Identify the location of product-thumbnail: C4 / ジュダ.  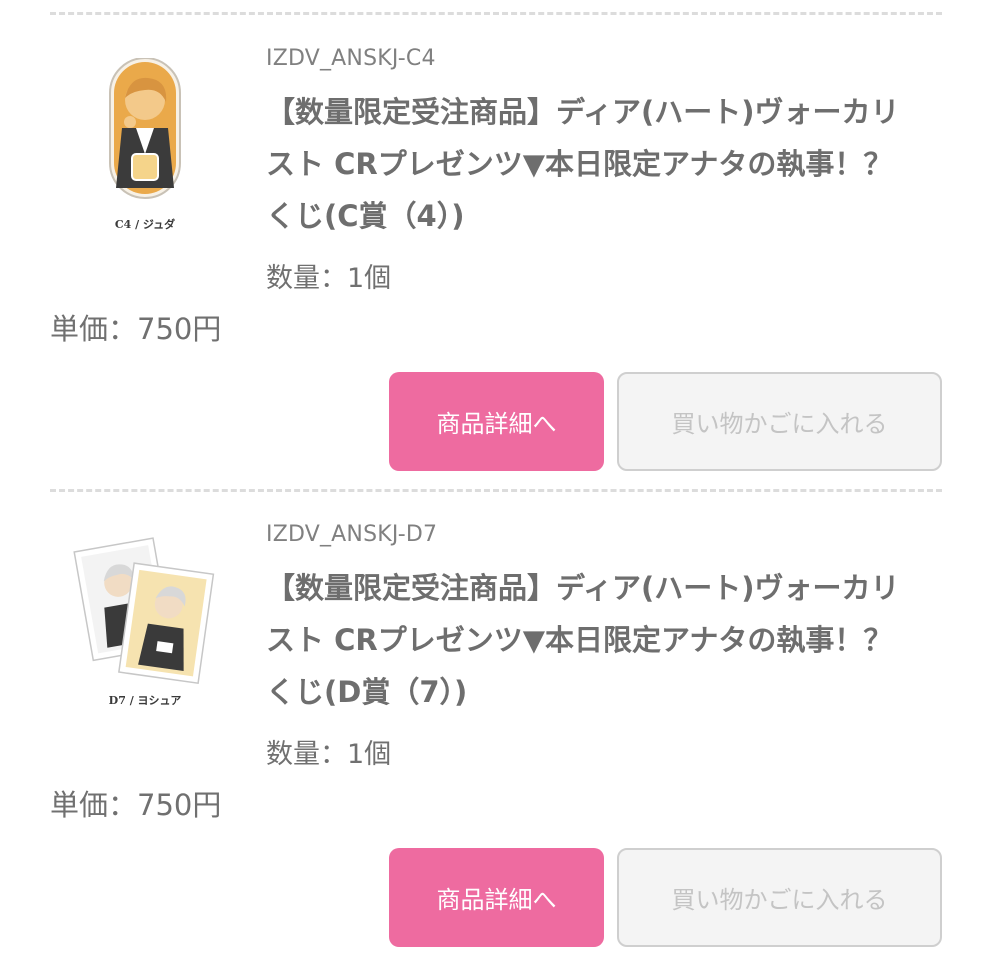
(145, 147).